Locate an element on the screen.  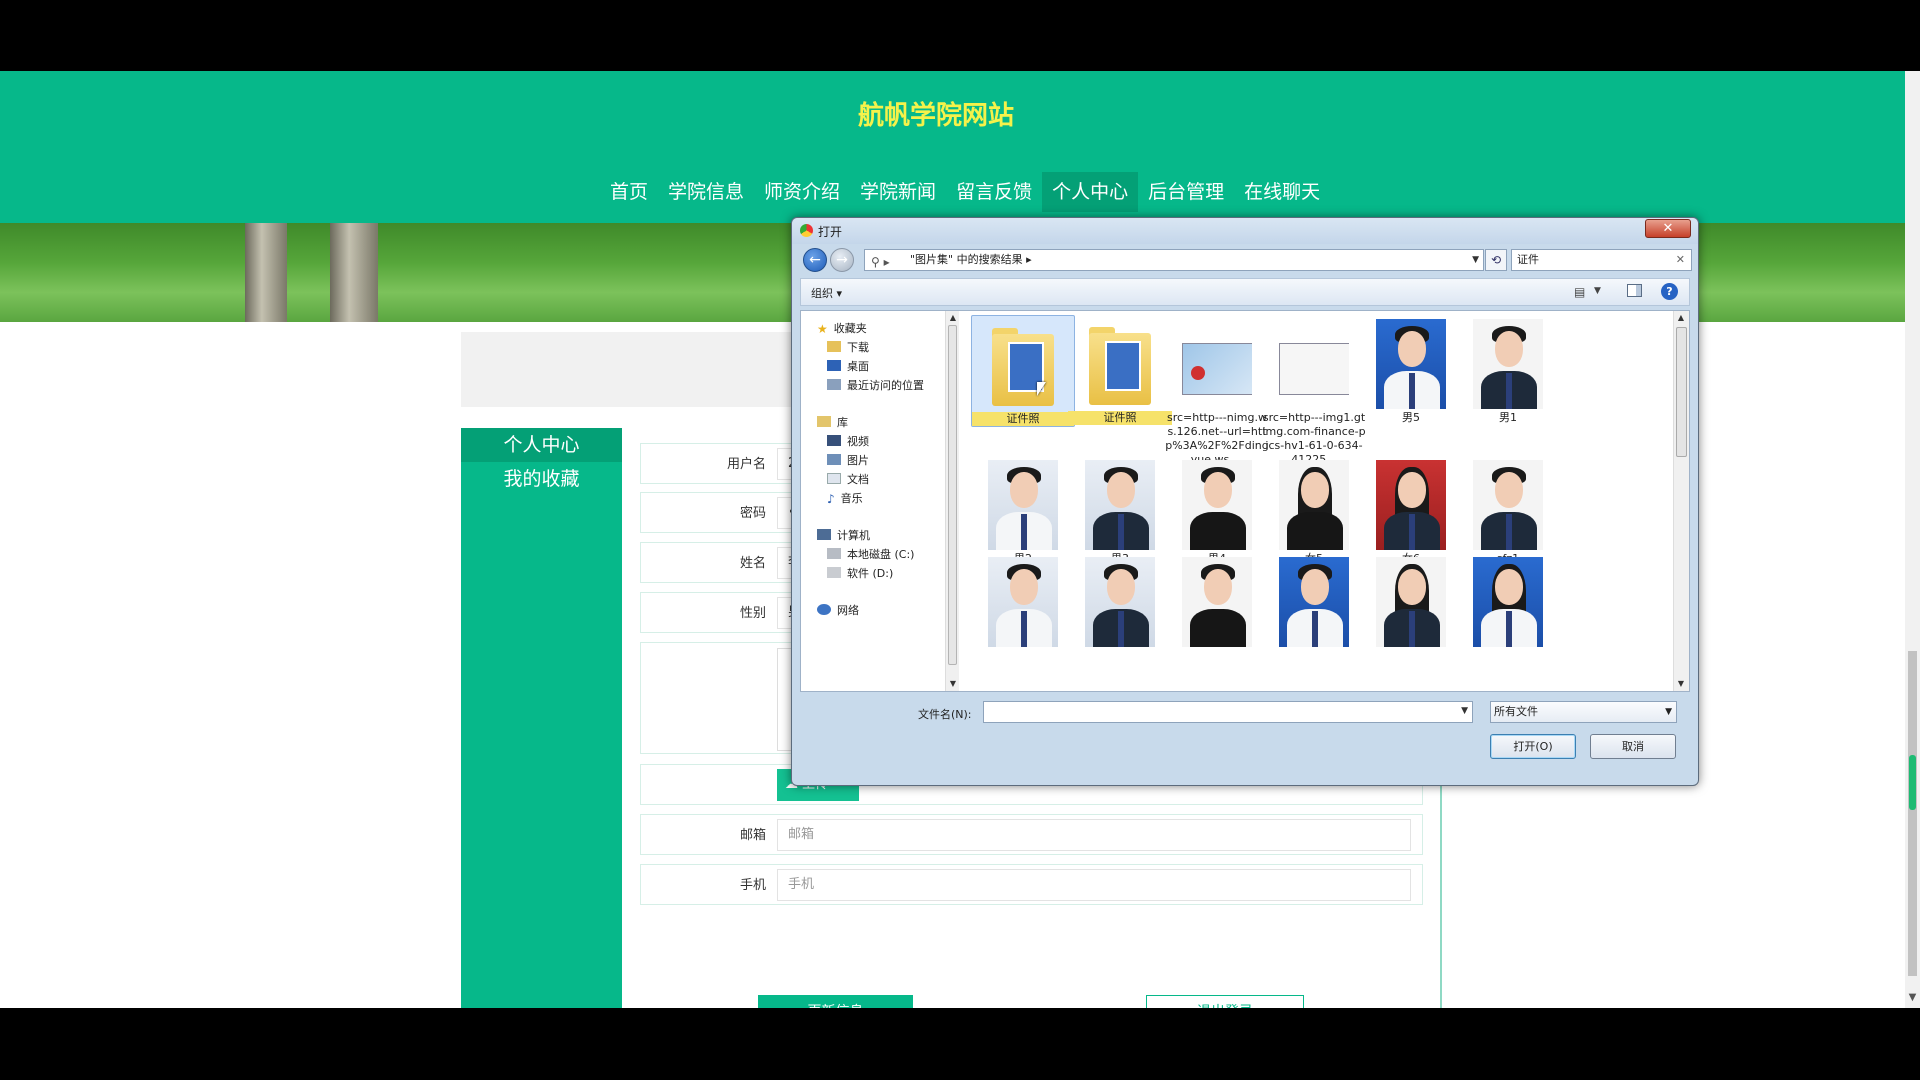
page-scrollbar-thumb is located at coordinates (1912, 813).